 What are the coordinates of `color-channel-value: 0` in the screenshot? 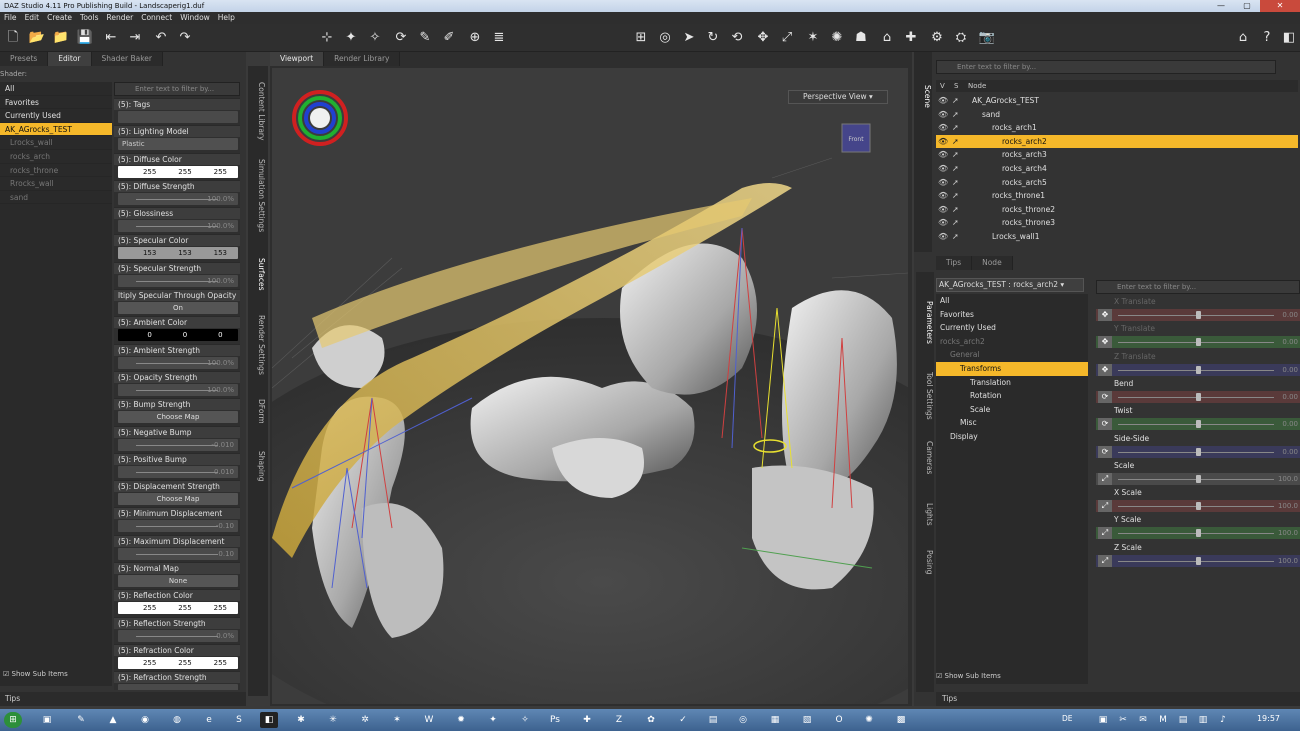 It's located at (184, 335).